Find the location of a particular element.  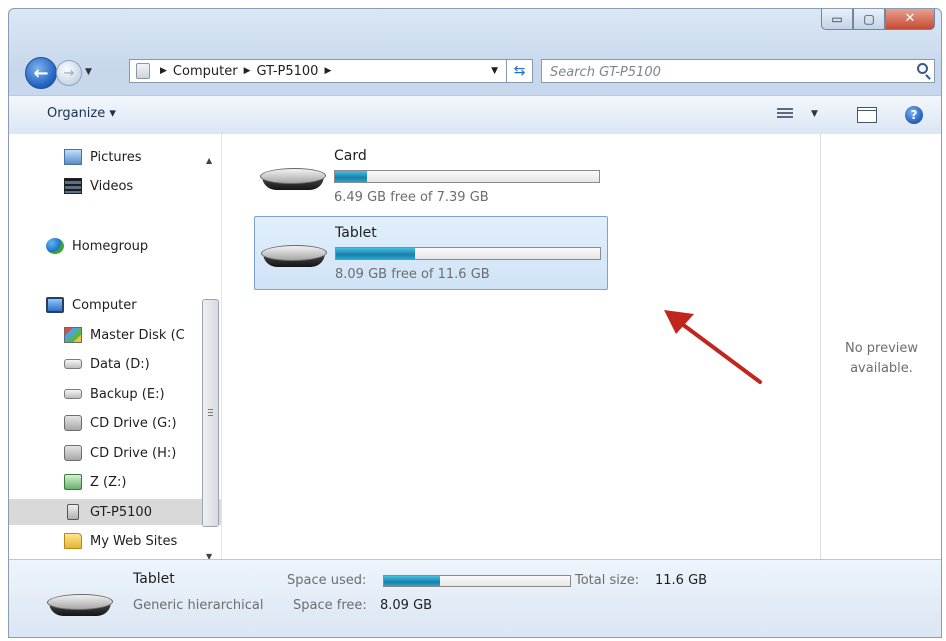

no-preview-message: No preview available. is located at coordinates (881, 358).